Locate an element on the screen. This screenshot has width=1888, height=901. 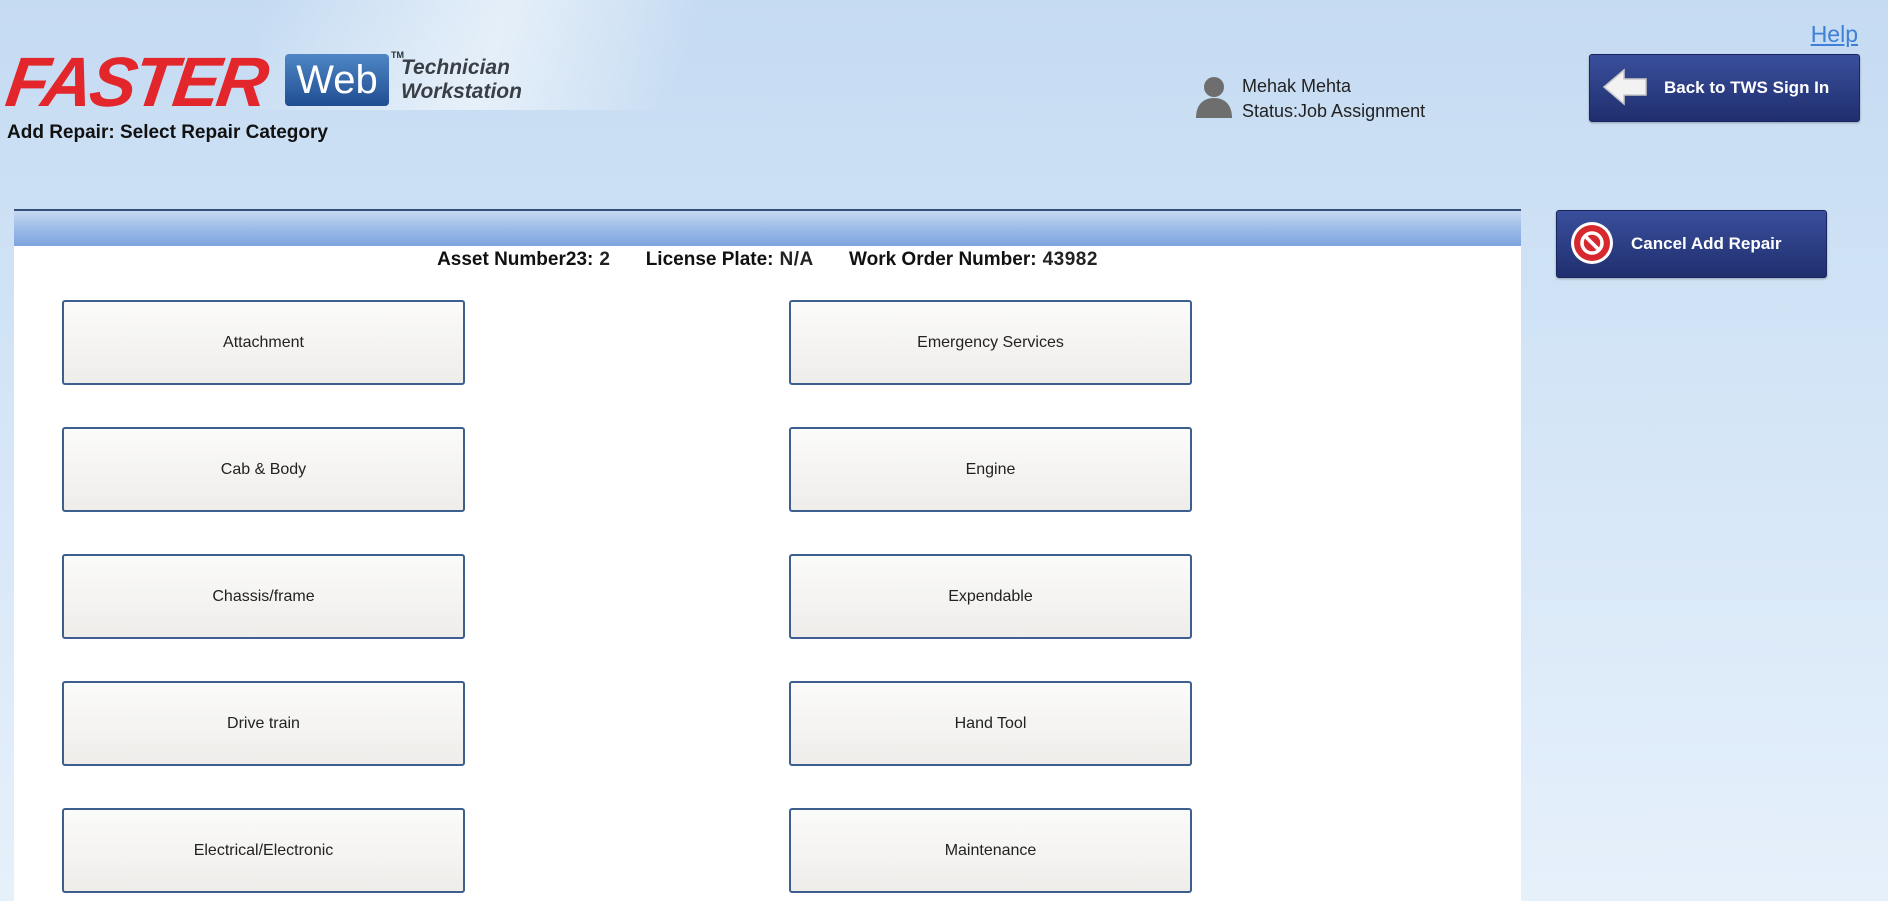
page-title: Add Repair: Select Repair Category is located at coordinates (167, 132).